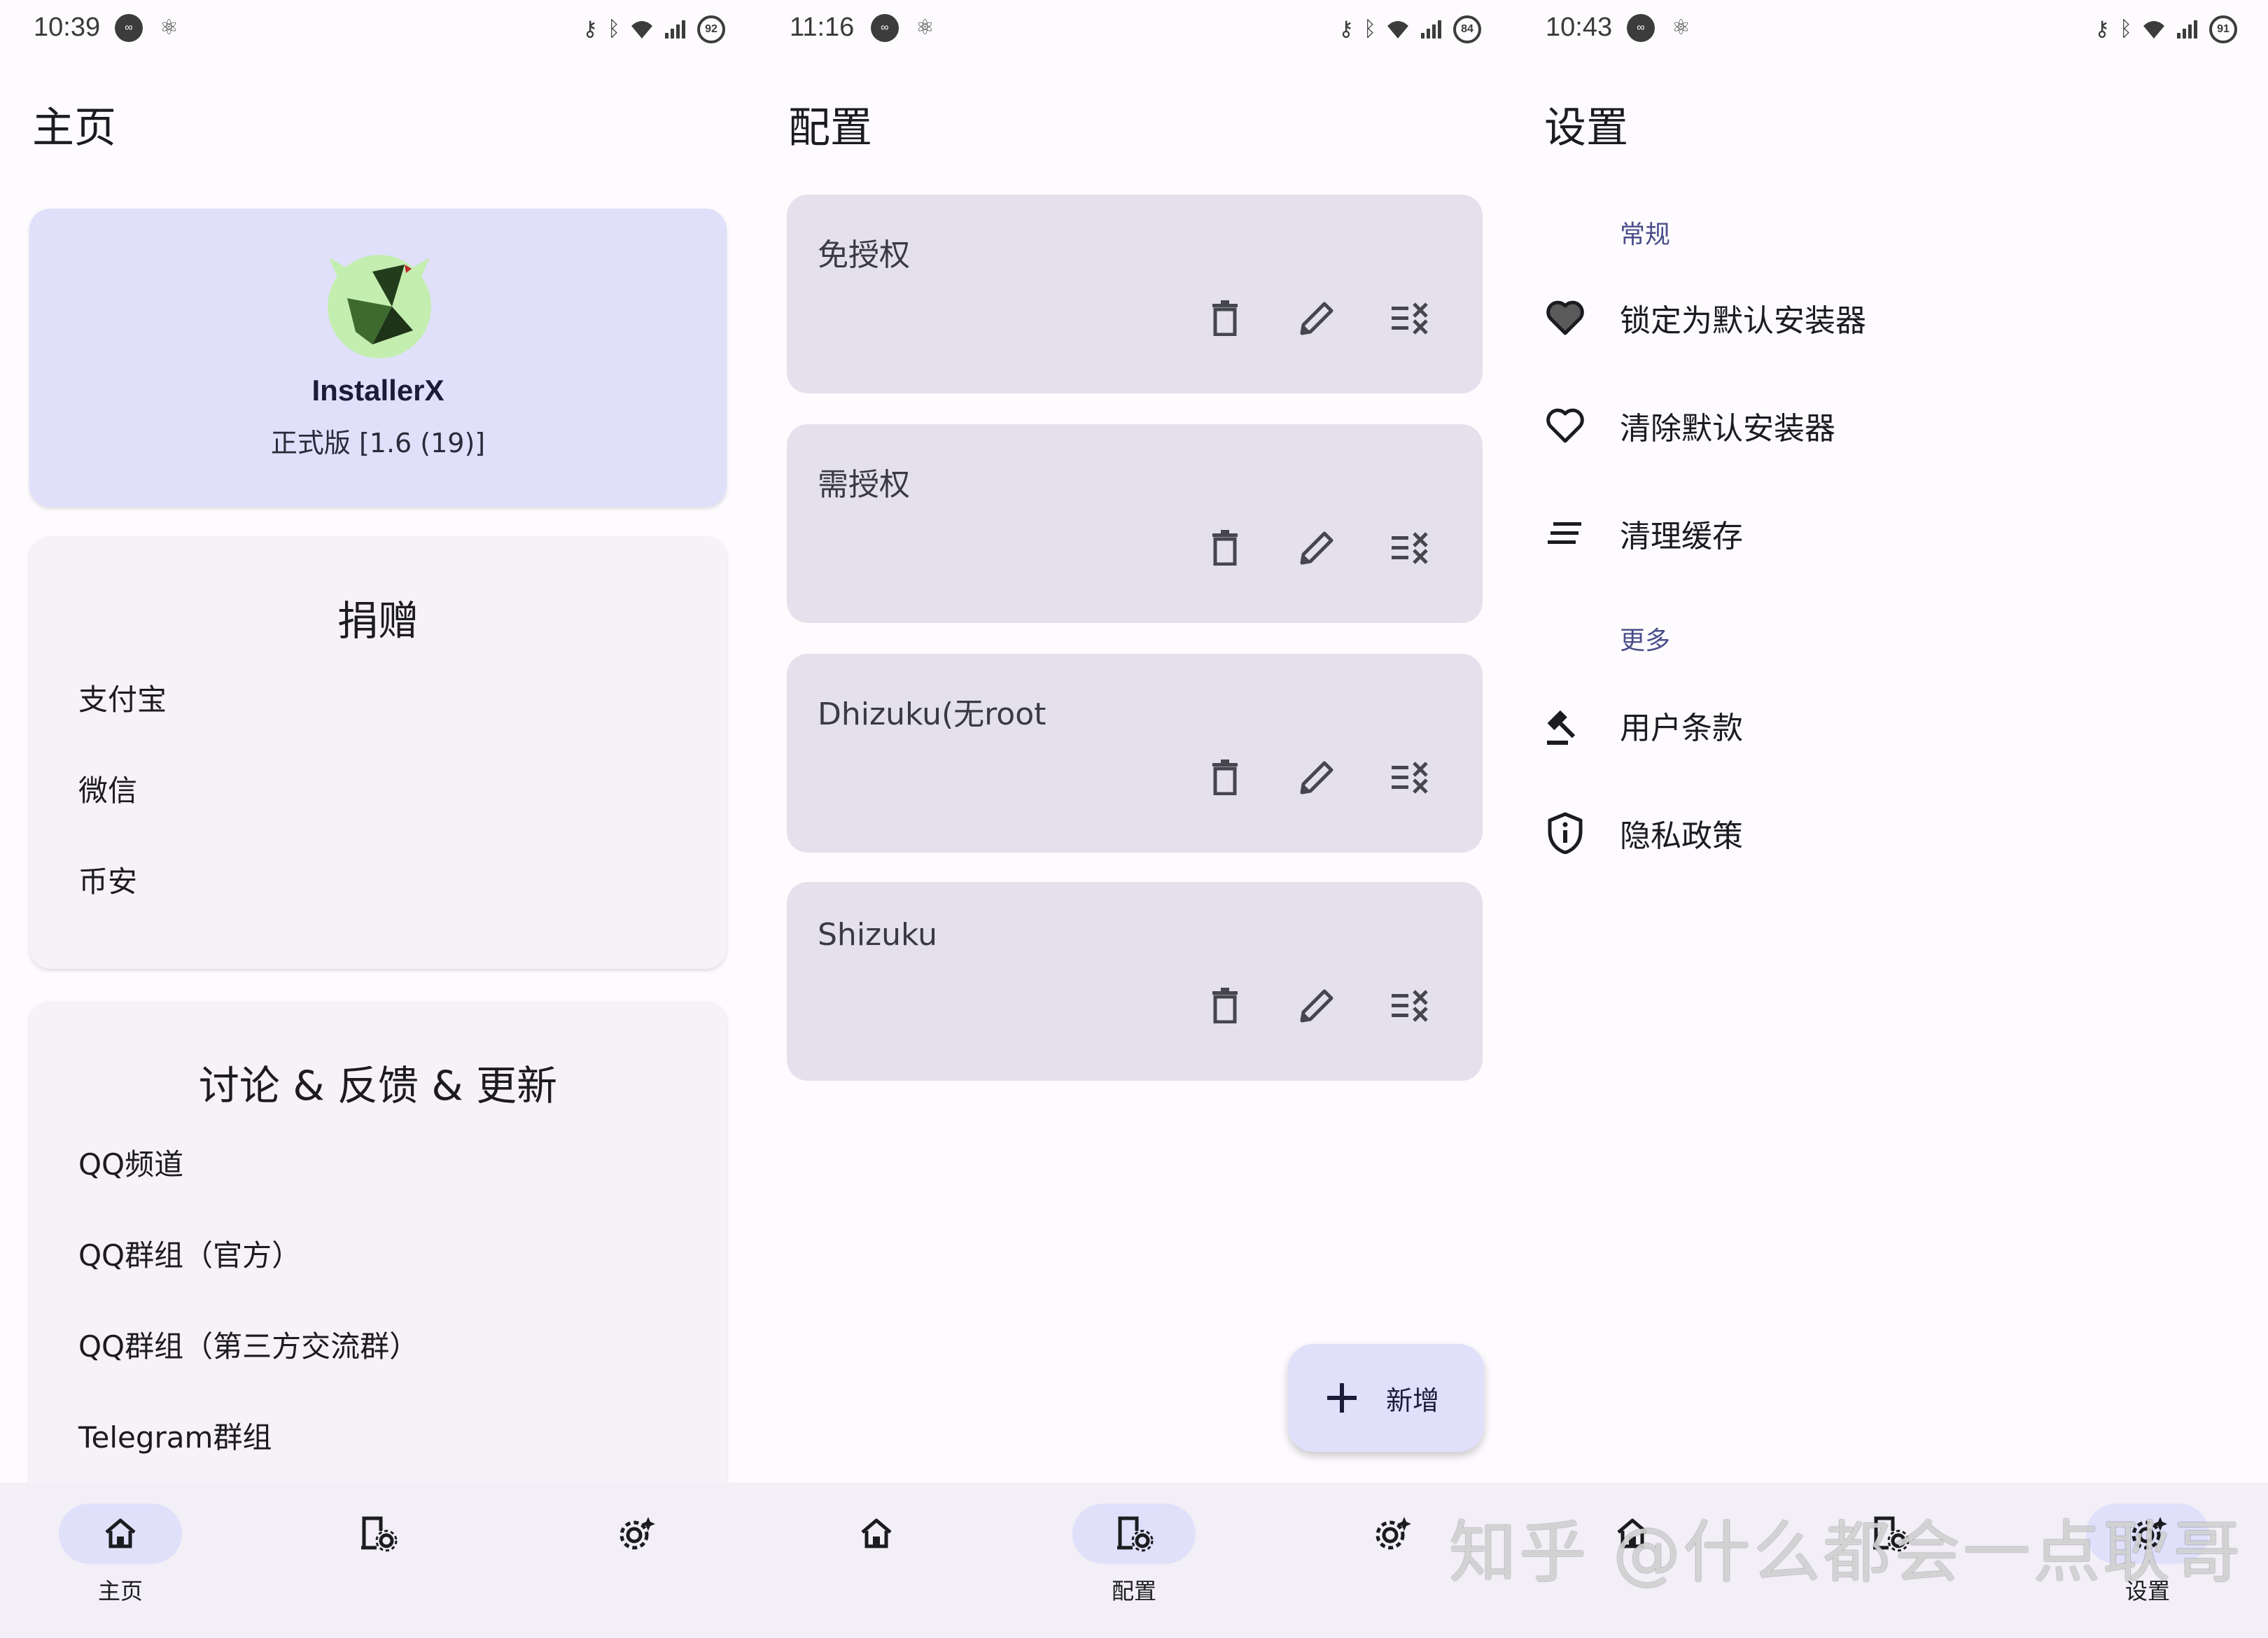 The image size is (2268, 1638). What do you see at coordinates (1561, 727) in the screenshot?
I see `gavel-icon` at bounding box center [1561, 727].